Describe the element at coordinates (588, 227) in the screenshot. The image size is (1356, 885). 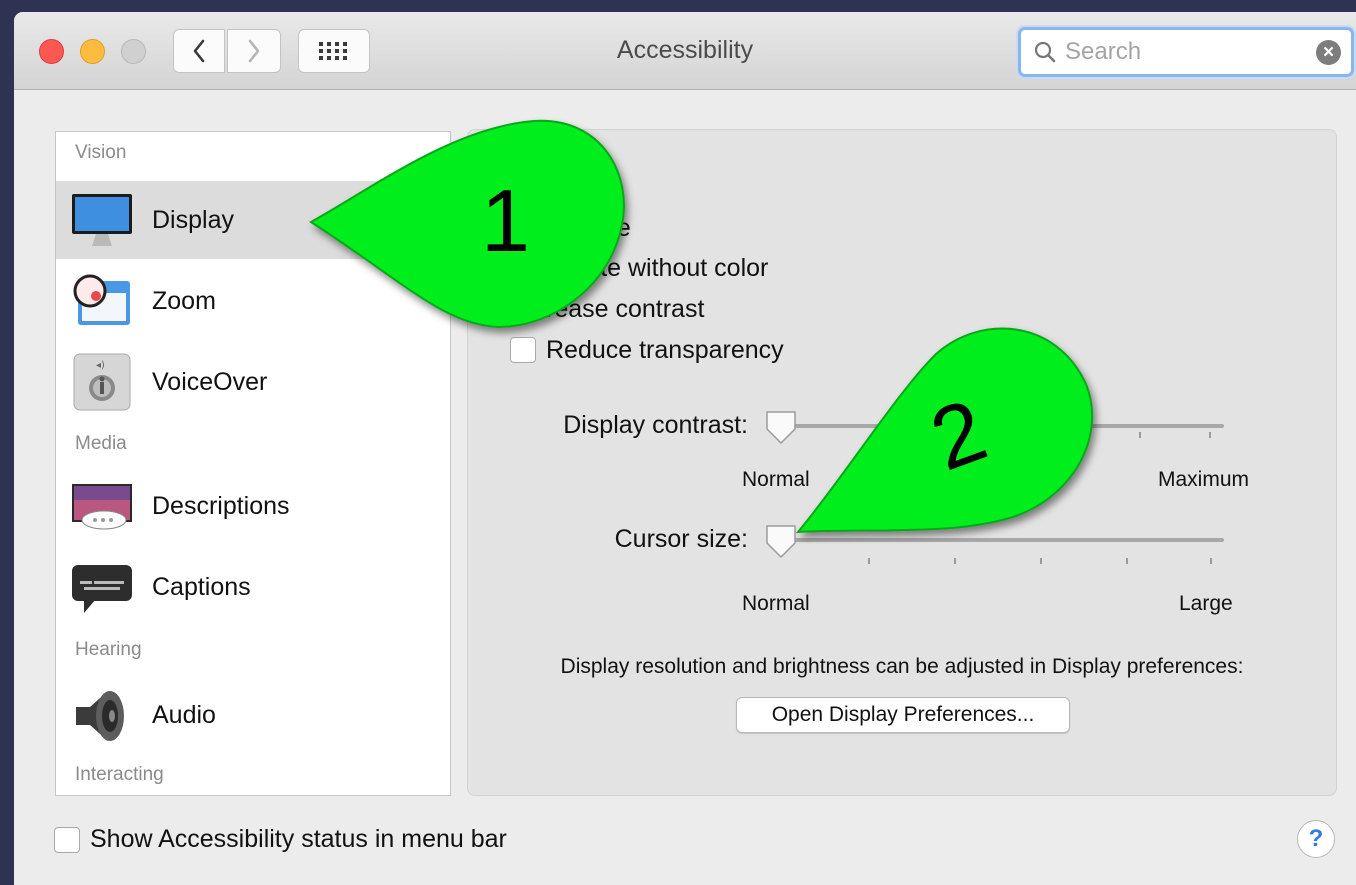
I see `option-label: ayscale` at that location.